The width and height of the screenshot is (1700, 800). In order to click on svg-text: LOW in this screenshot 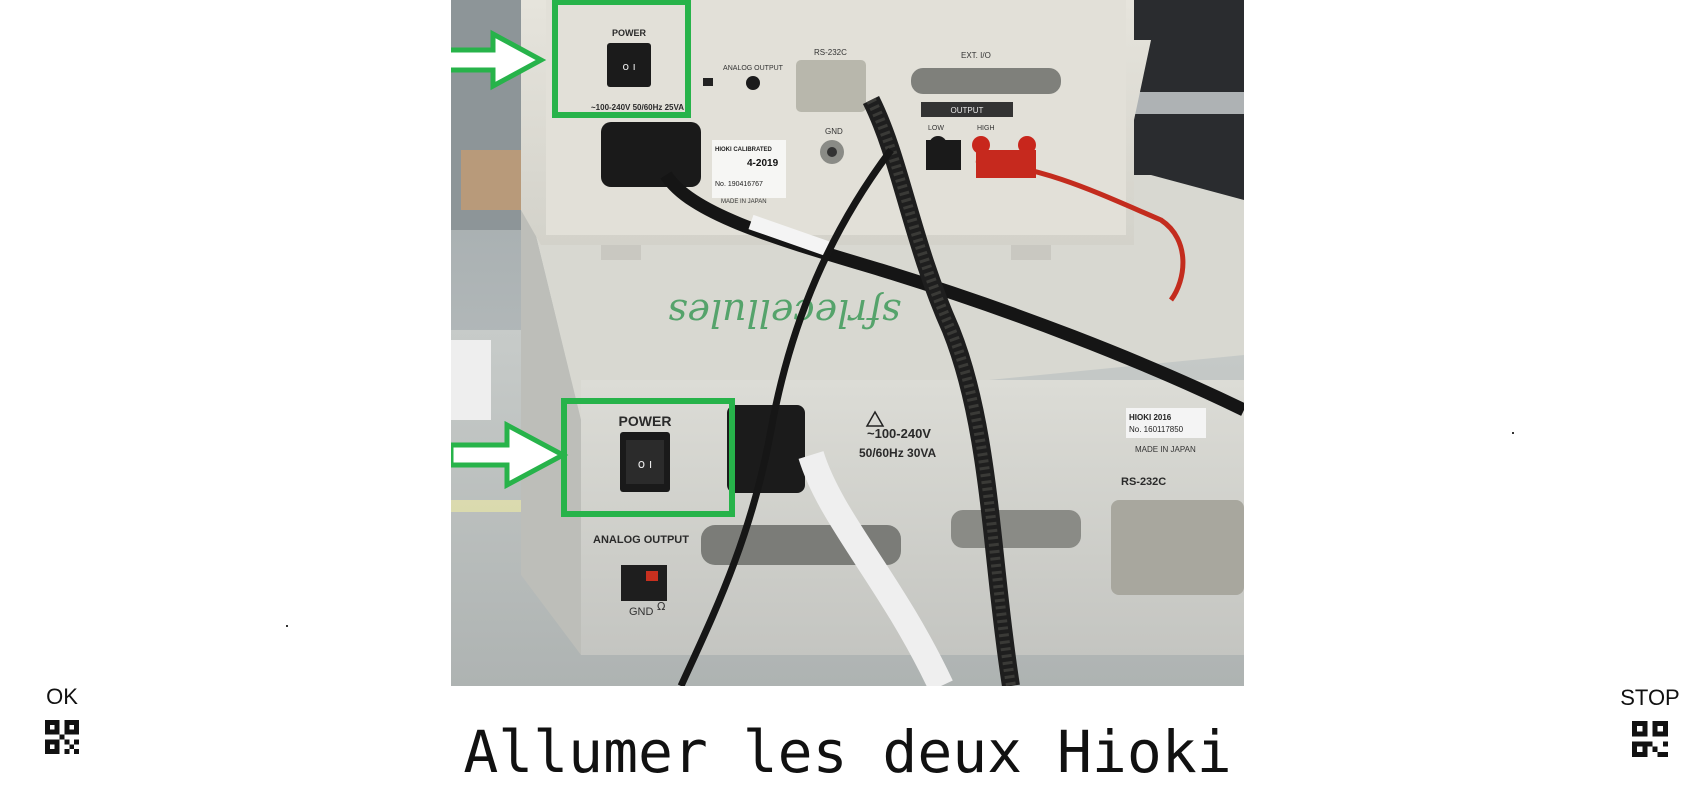, I will do `click(936, 128)`.